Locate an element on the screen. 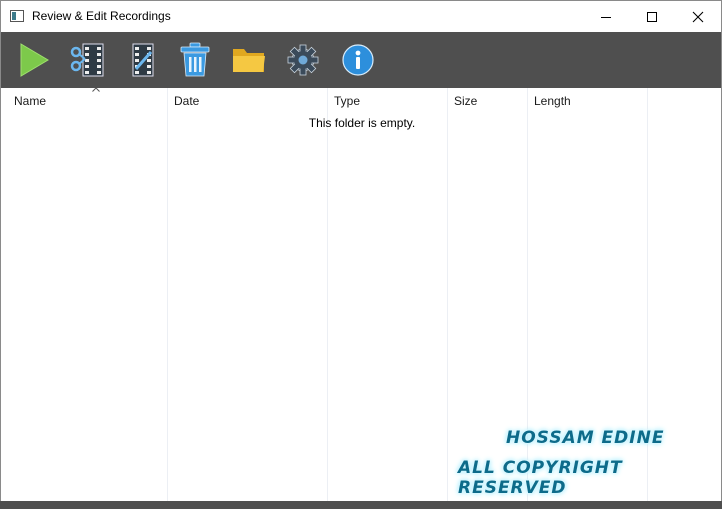  info-button is located at coordinates (358, 60).